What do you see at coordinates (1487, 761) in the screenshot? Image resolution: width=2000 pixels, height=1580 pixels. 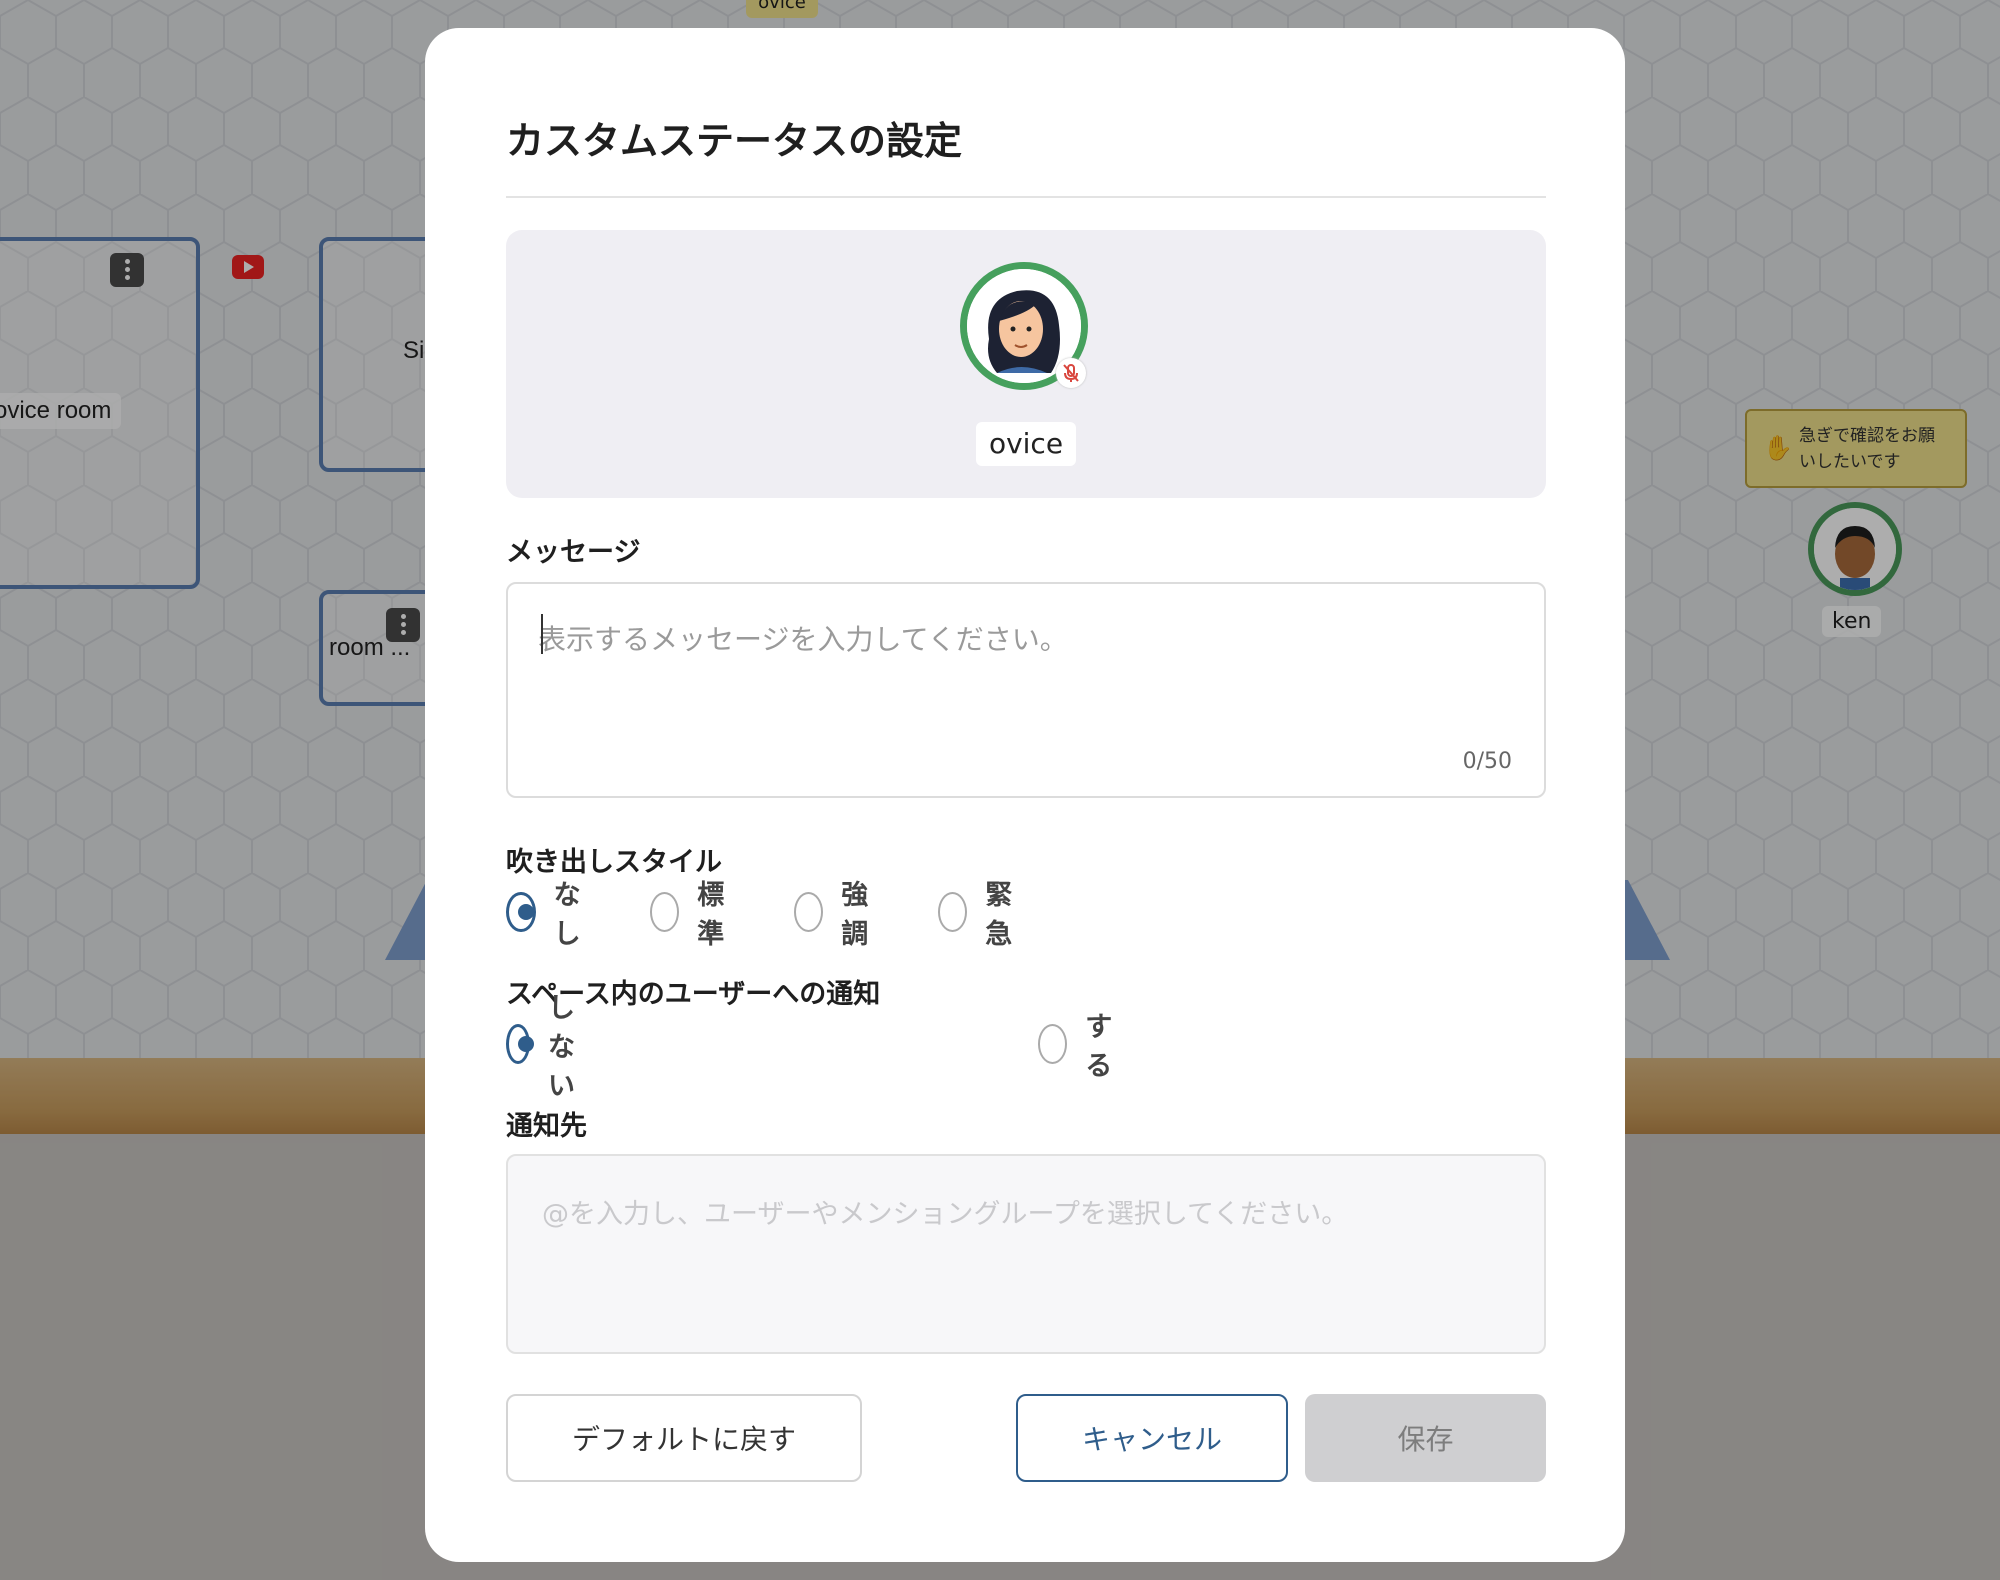 I see `char-counter: 0/50` at bounding box center [1487, 761].